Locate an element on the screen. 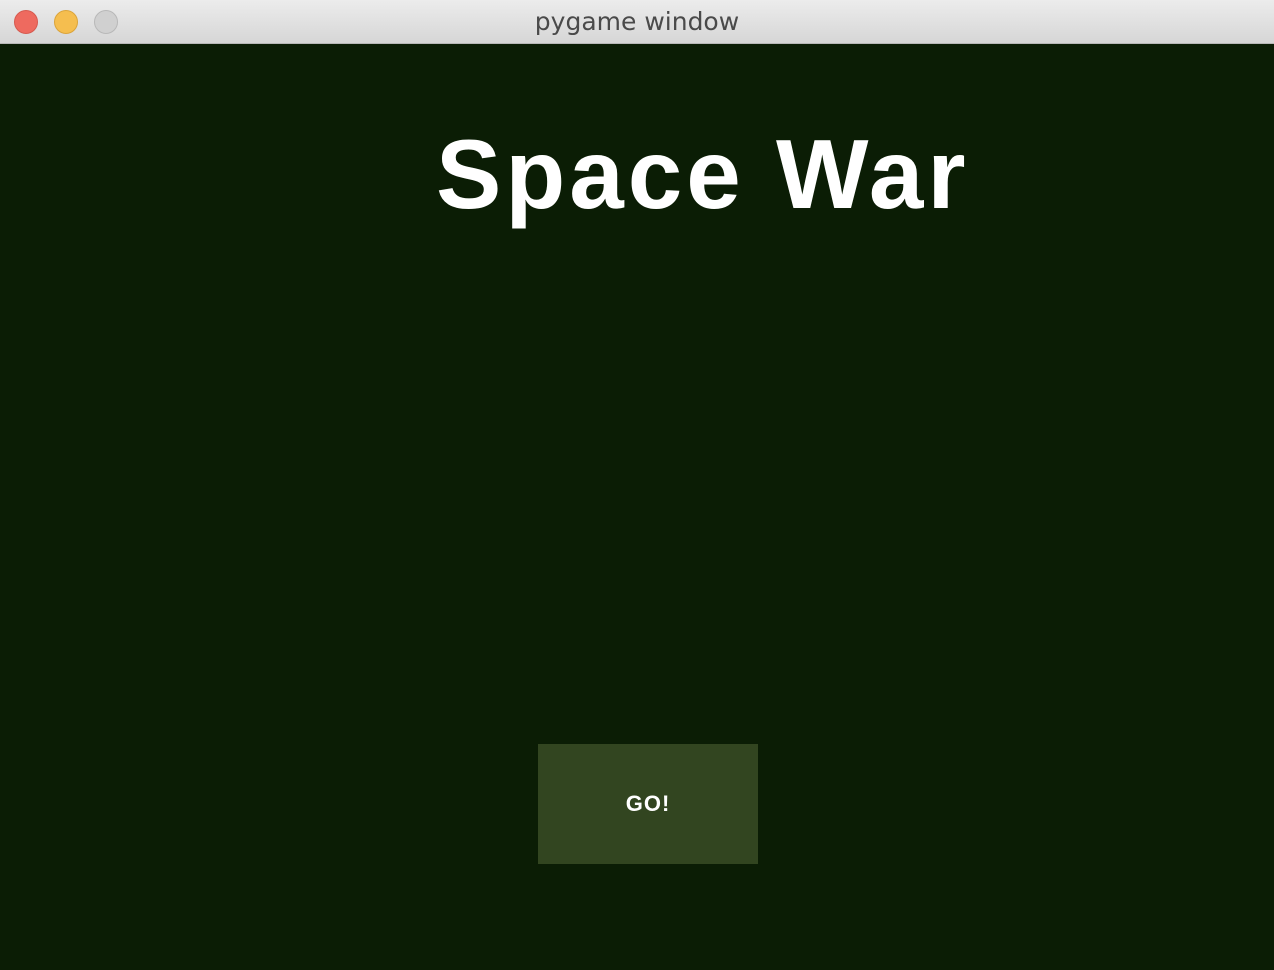 Image resolution: width=1274 pixels, height=970 pixels. go-button: GO! is located at coordinates (648, 804).